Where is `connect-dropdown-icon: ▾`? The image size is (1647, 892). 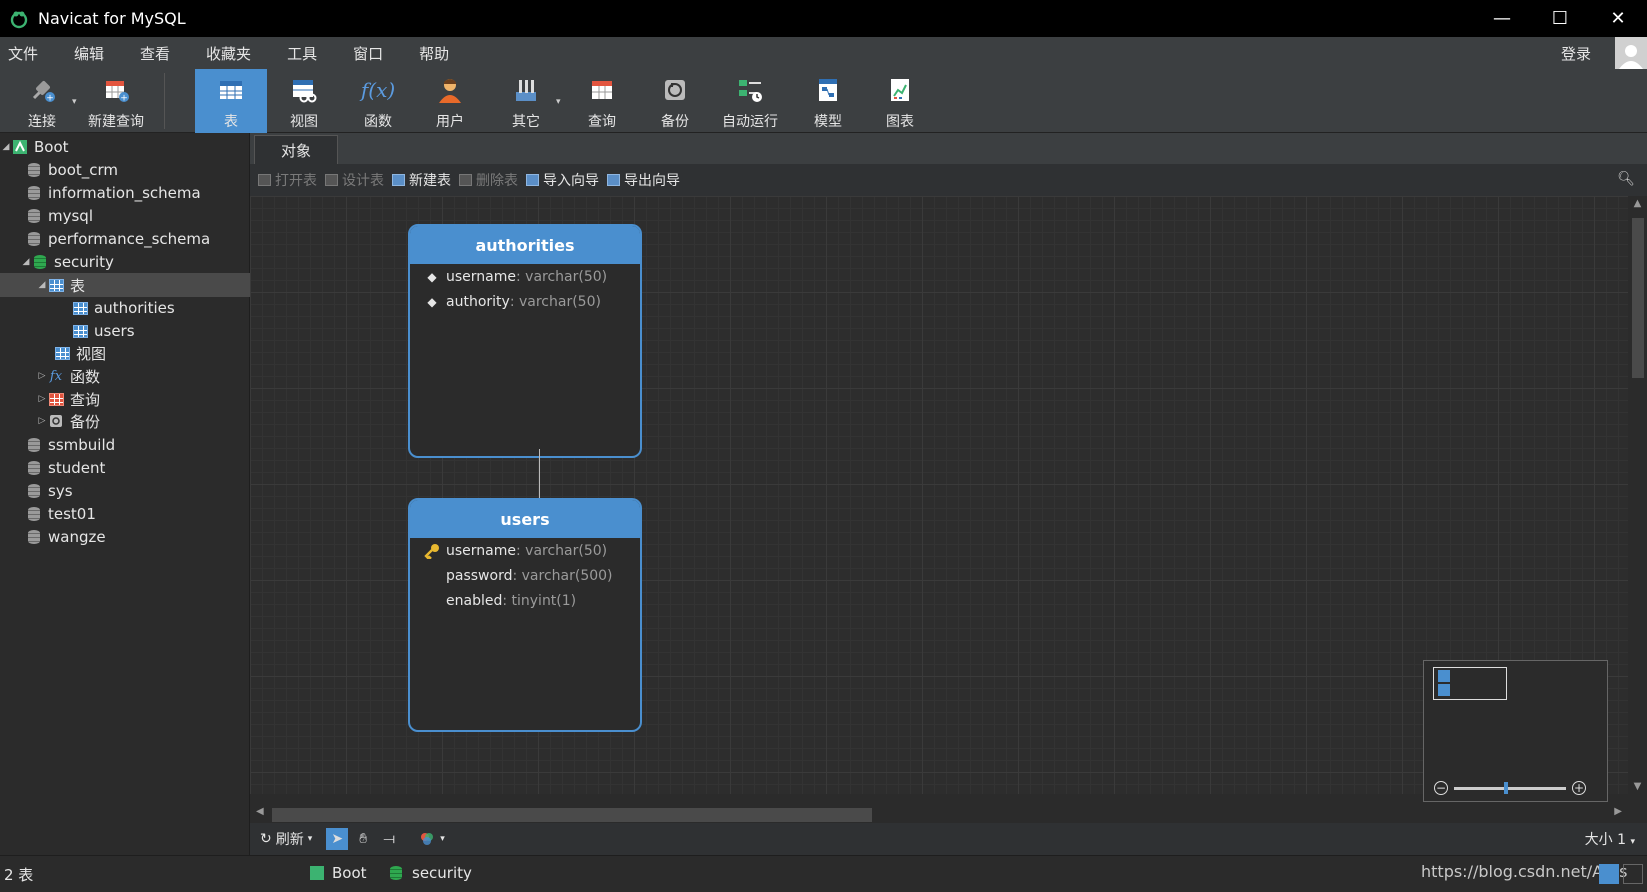
connect-dropdown-icon: ▾ is located at coordinates (74, 102).